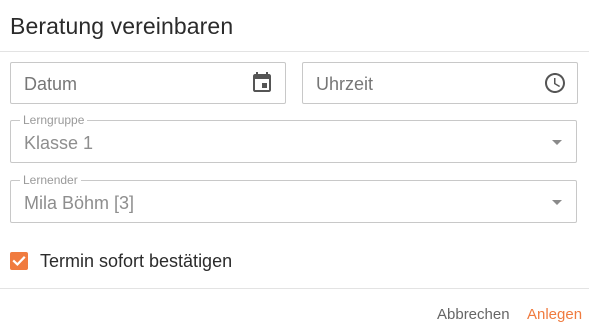 This screenshot has height=335, width=589. Describe the element at coordinates (473, 314) in the screenshot. I see `cancel-button: Abbrechen` at that location.